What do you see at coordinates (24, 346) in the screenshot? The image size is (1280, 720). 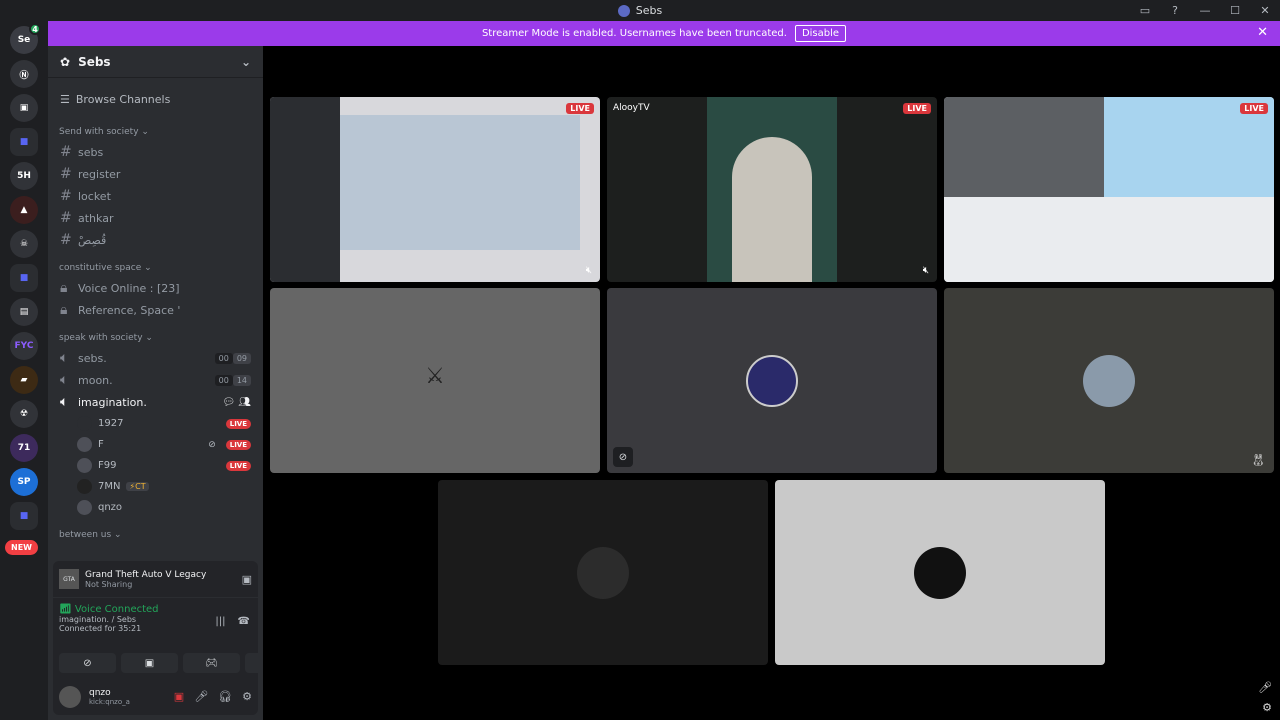 I see `server-icon-8: FYC` at bounding box center [24, 346].